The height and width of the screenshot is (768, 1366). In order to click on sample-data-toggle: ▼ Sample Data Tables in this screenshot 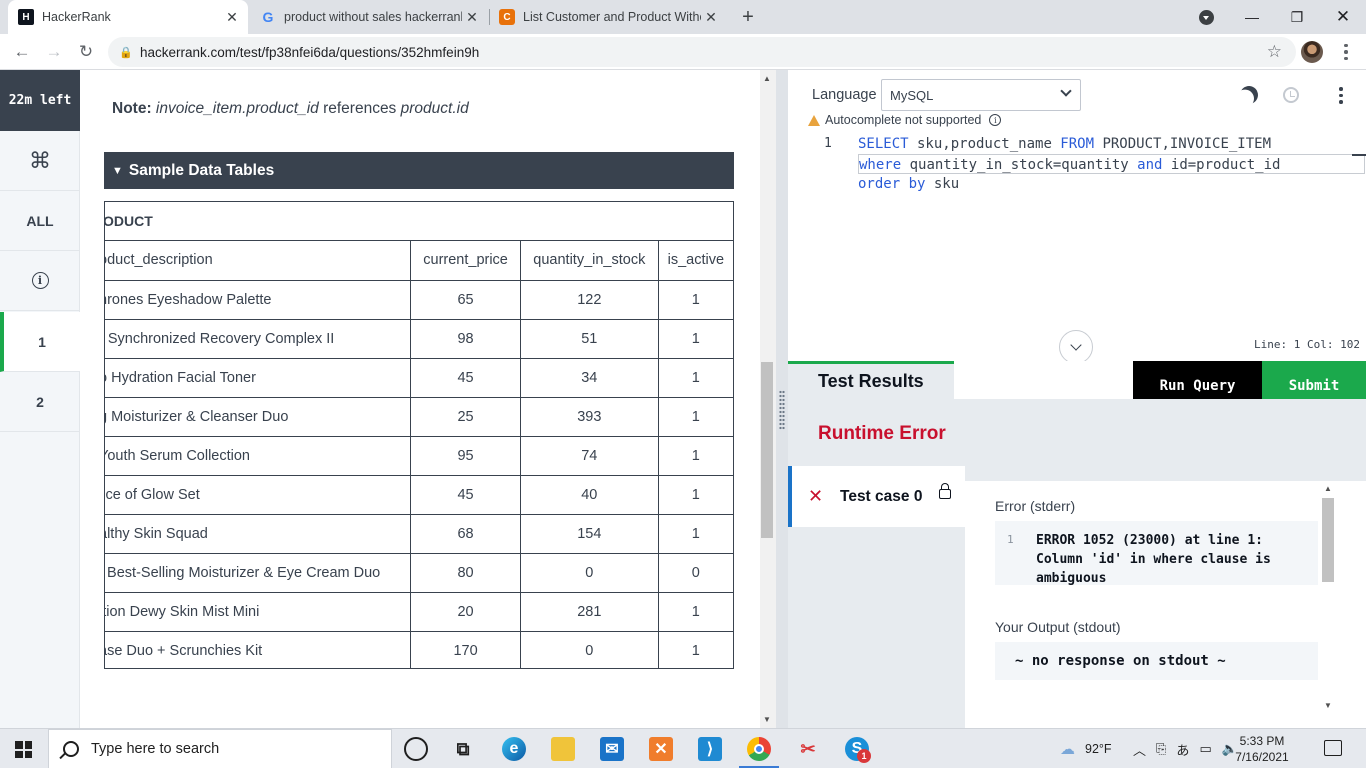, I will do `click(419, 170)`.